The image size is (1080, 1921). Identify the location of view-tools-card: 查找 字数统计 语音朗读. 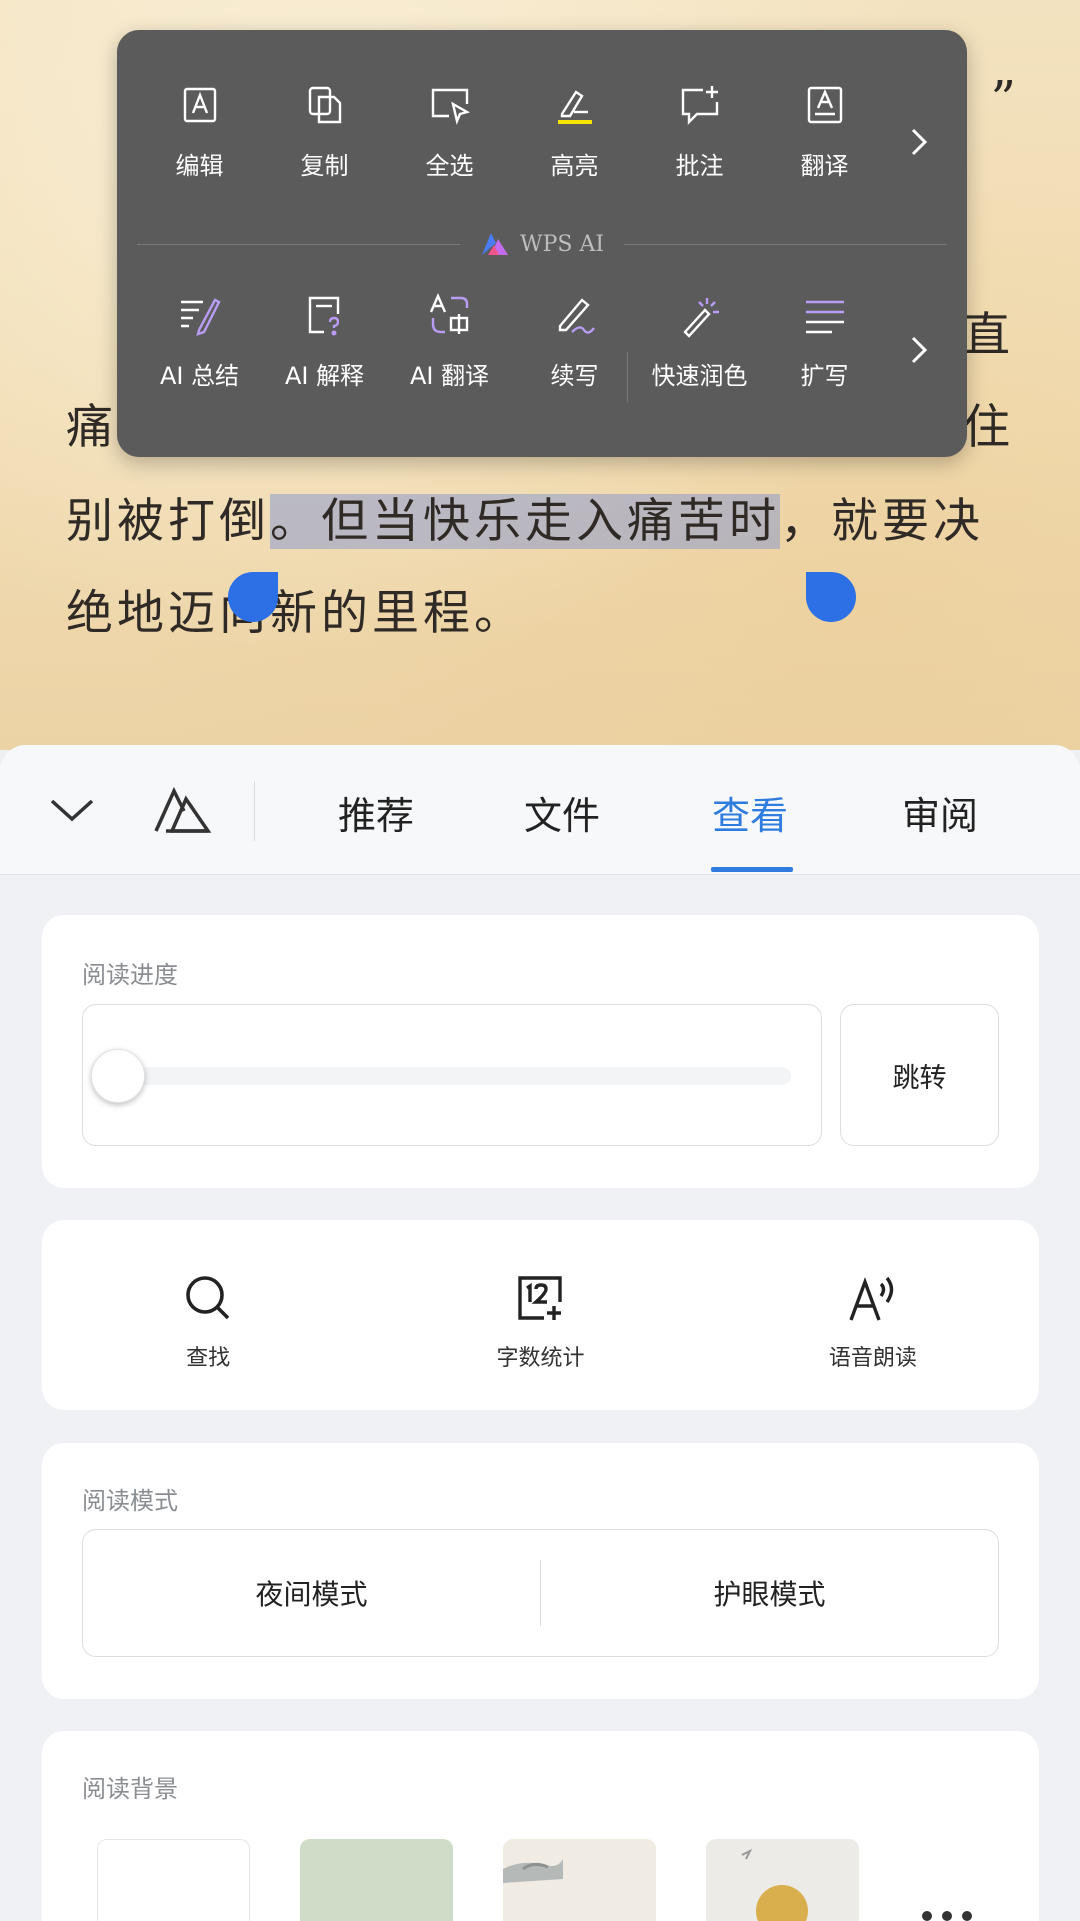
(540, 1315).